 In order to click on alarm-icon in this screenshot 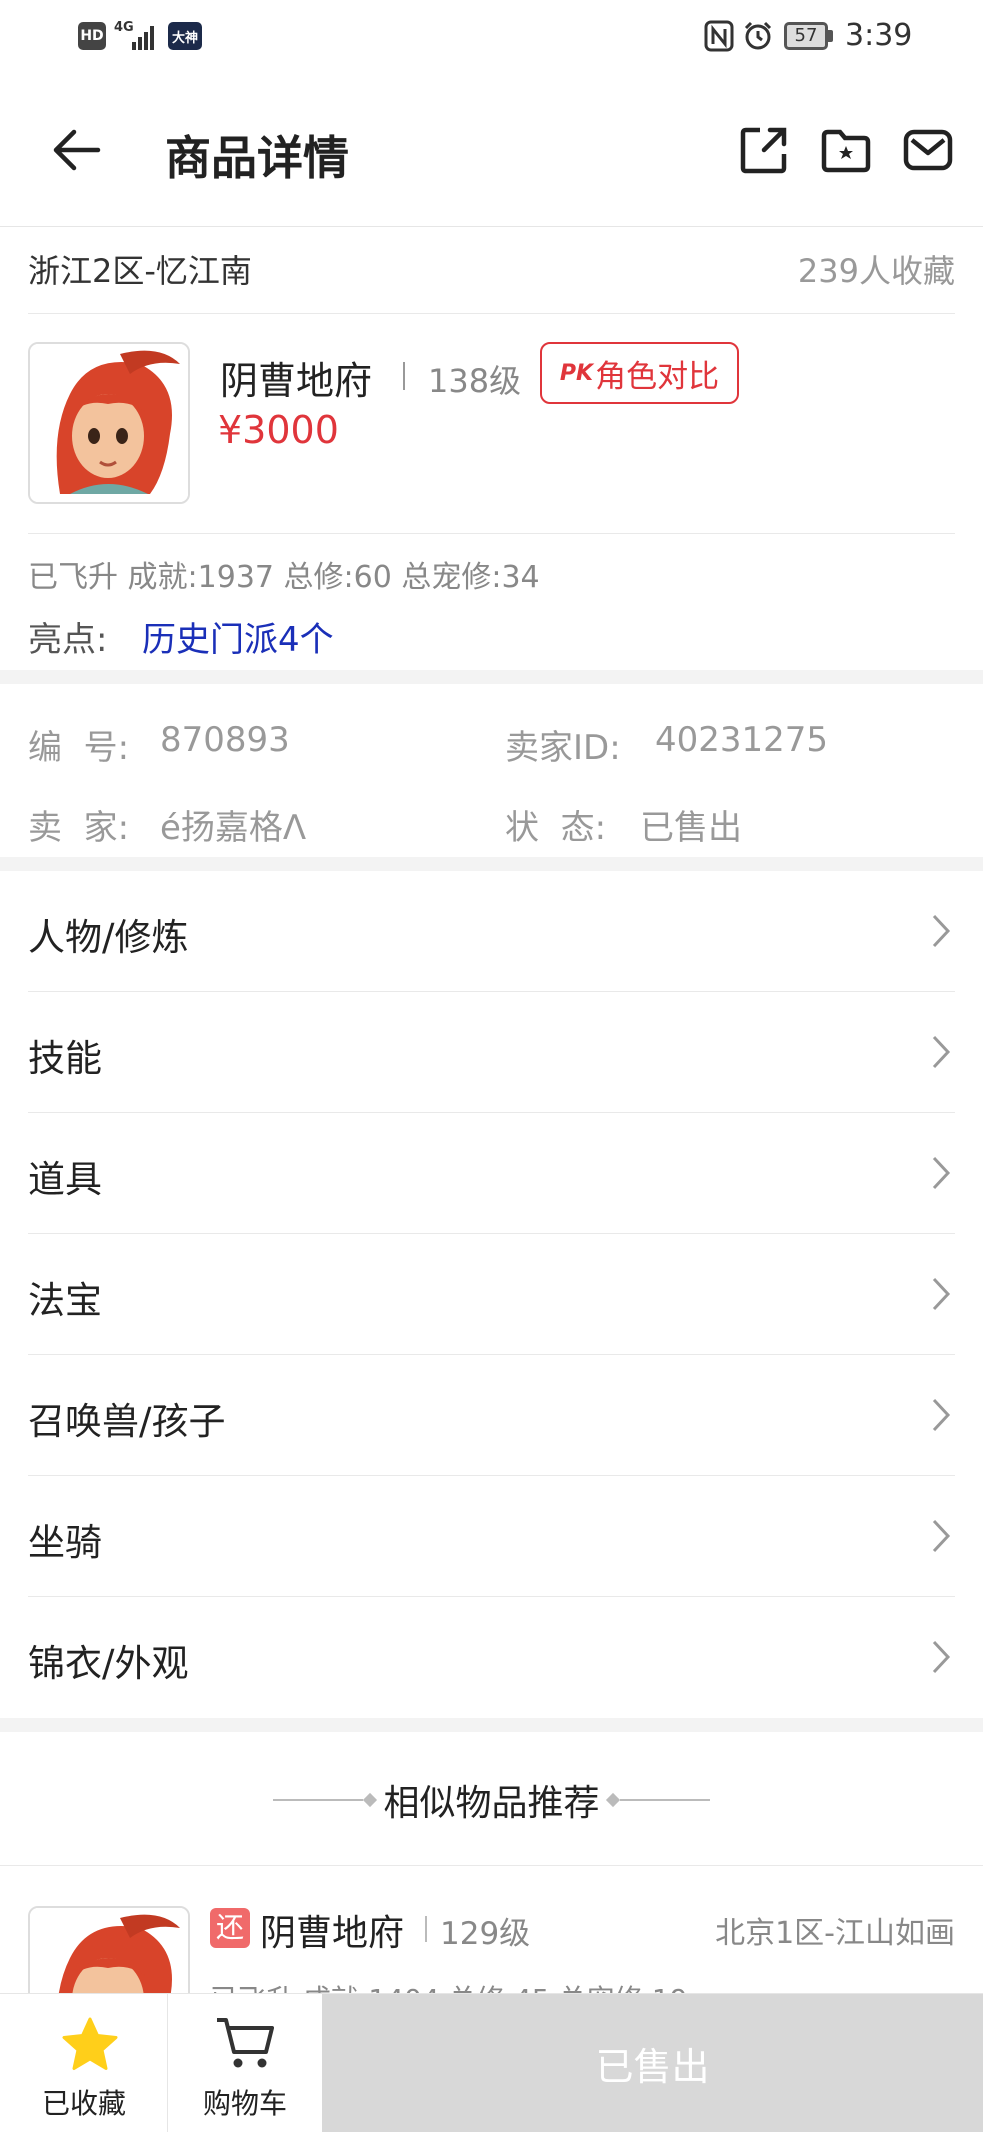, I will do `click(758, 36)`.